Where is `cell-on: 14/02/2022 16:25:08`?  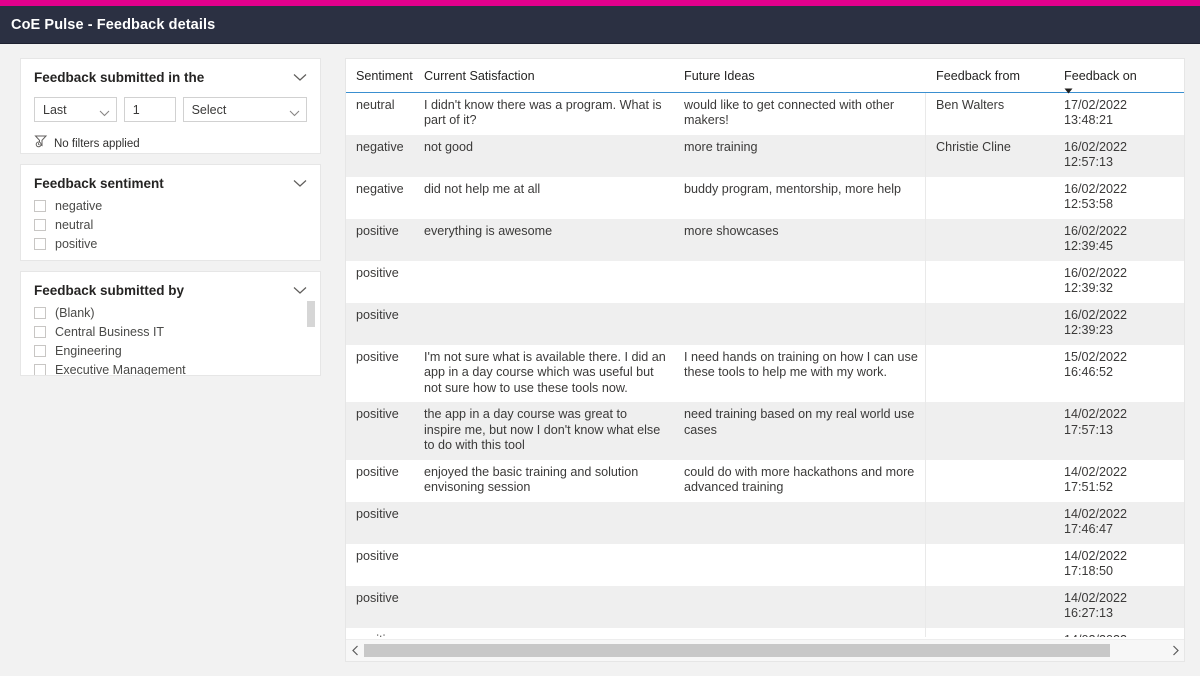
cell-on: 14/02/2022 16:25:08 is located at coordinates (1119, 632).